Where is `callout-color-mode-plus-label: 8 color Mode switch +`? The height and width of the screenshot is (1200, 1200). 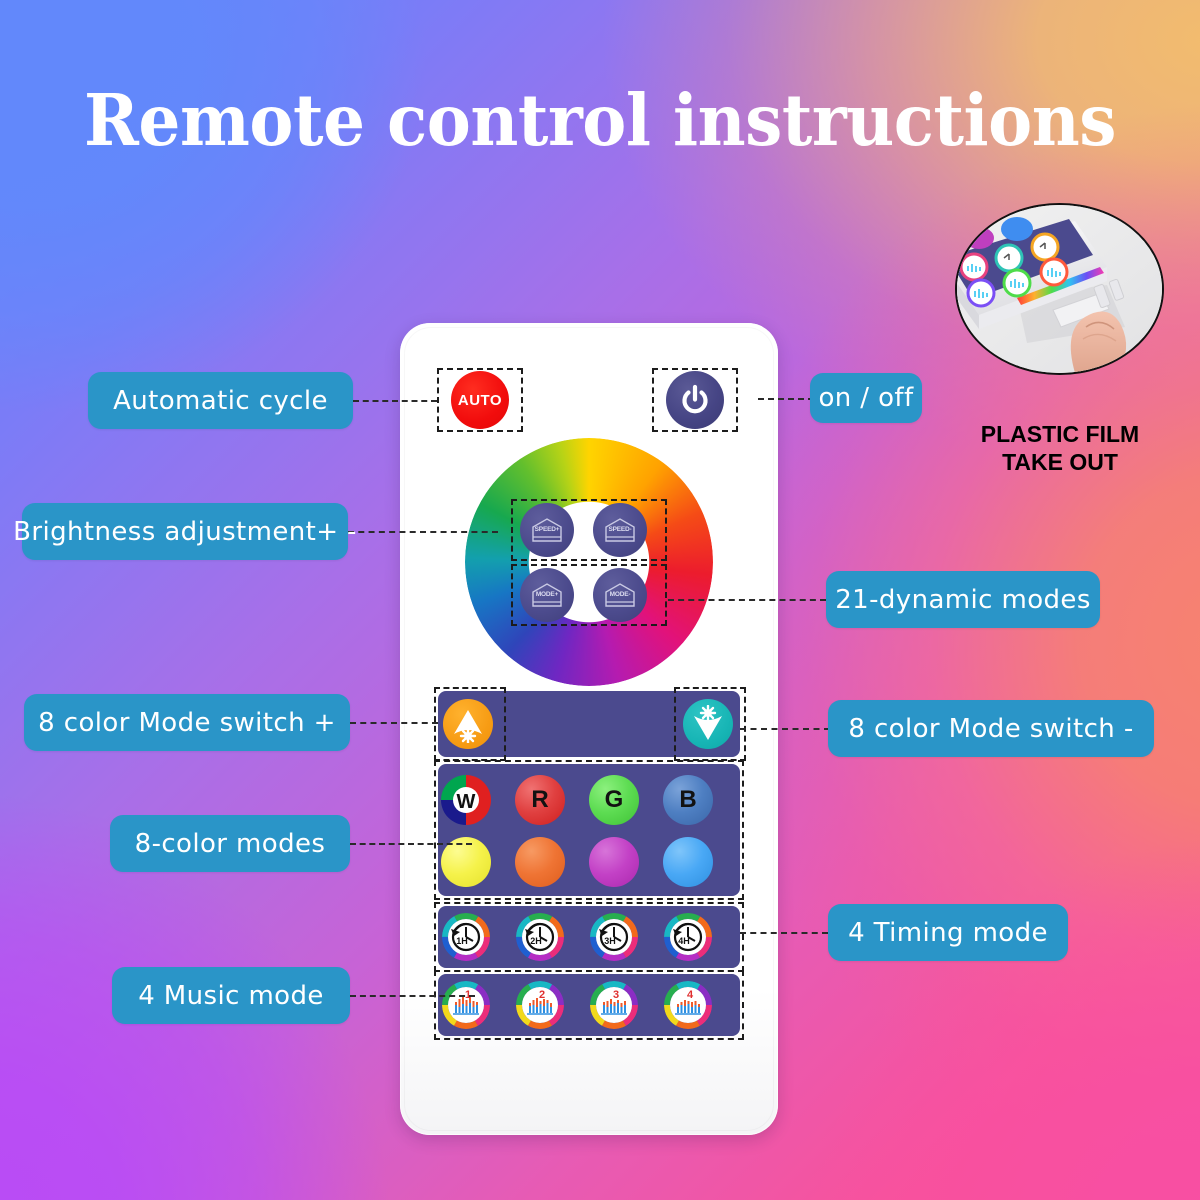
callout-color-mode-plus-label: 8 color Mode switch + is located at coordinates (187, 722).